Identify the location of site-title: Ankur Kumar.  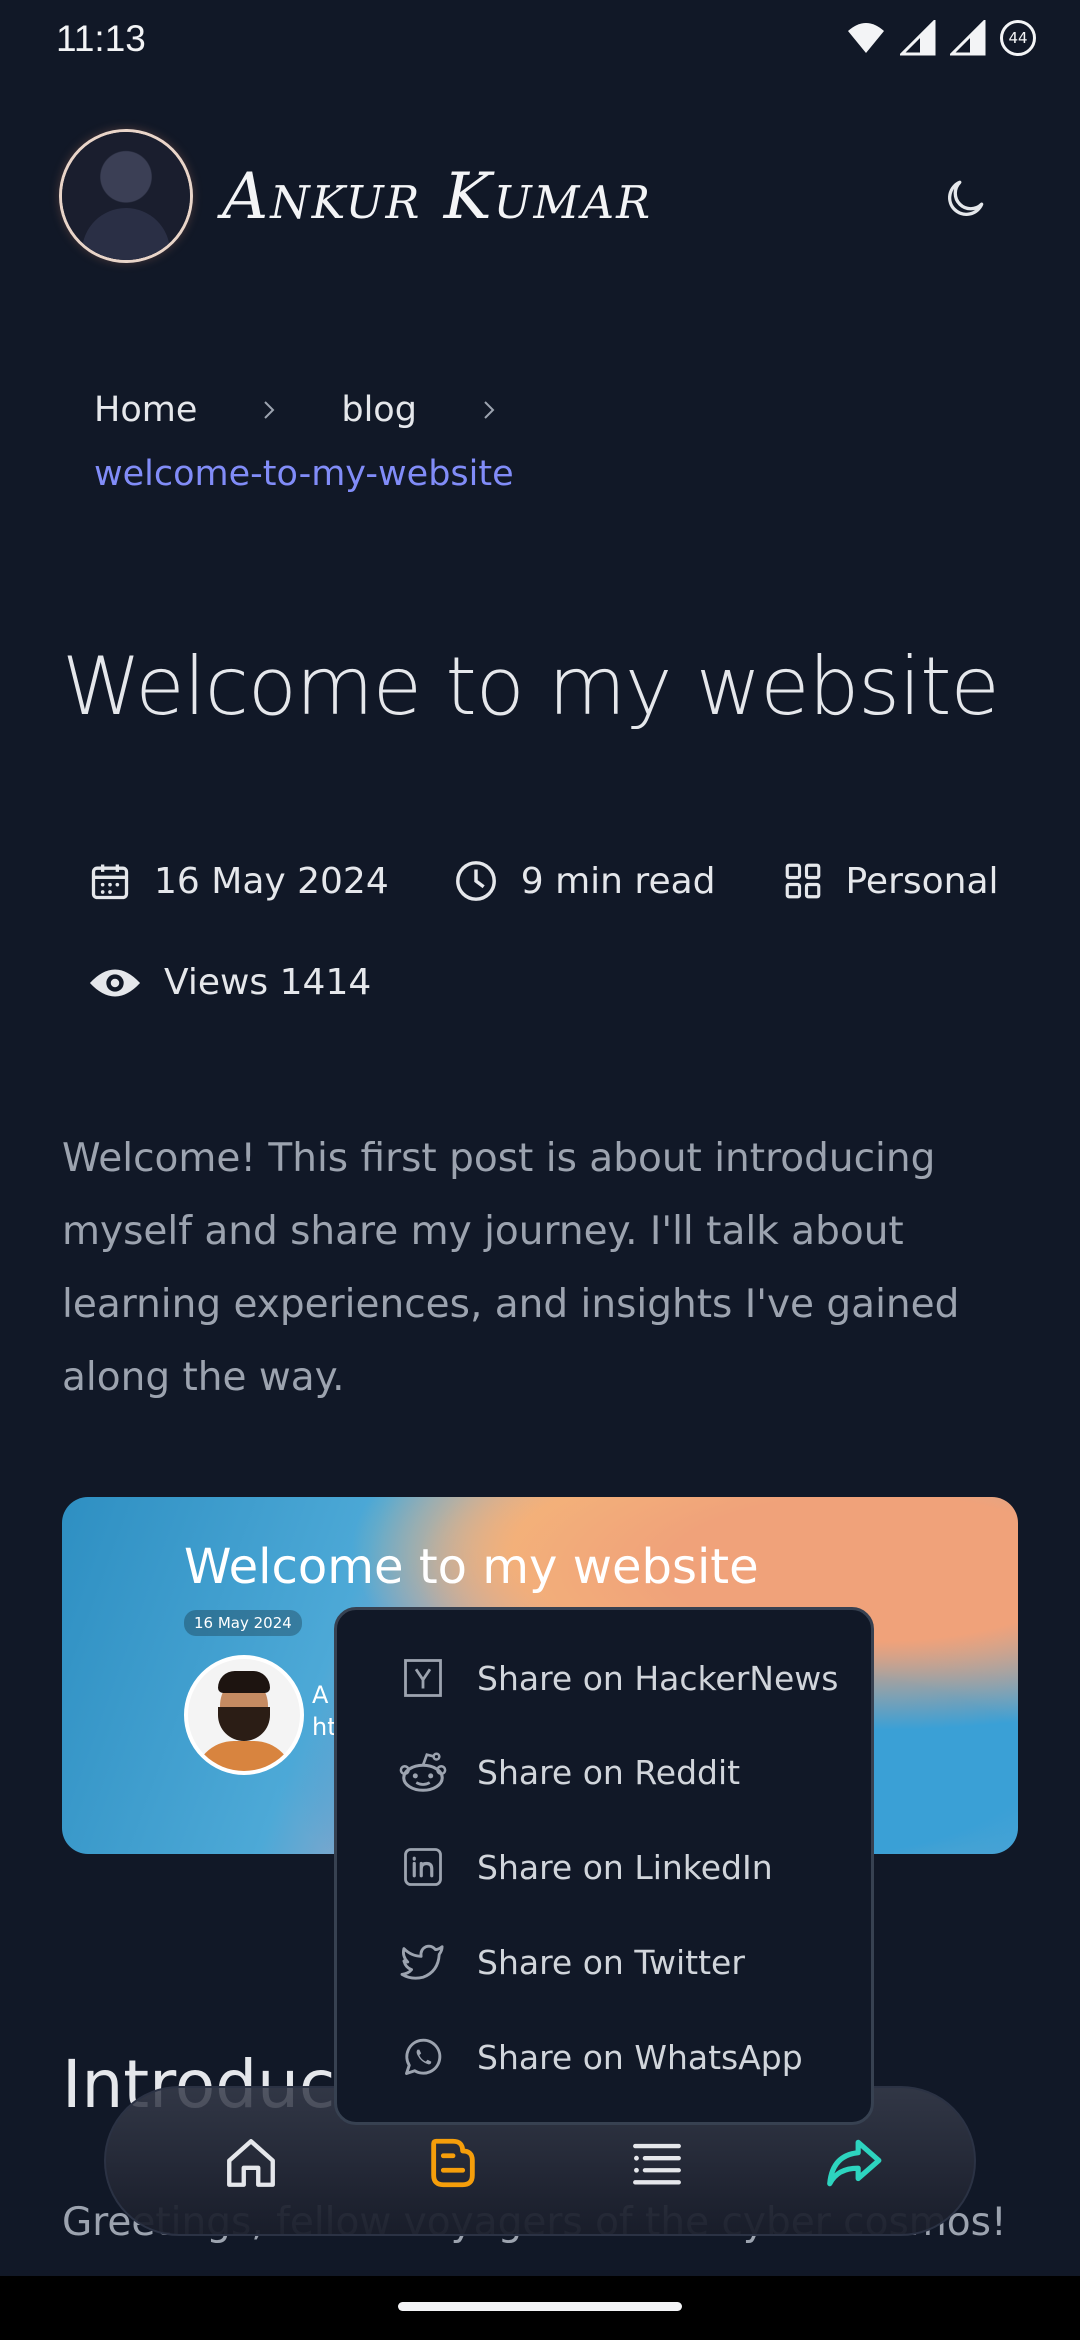
(437, 197).